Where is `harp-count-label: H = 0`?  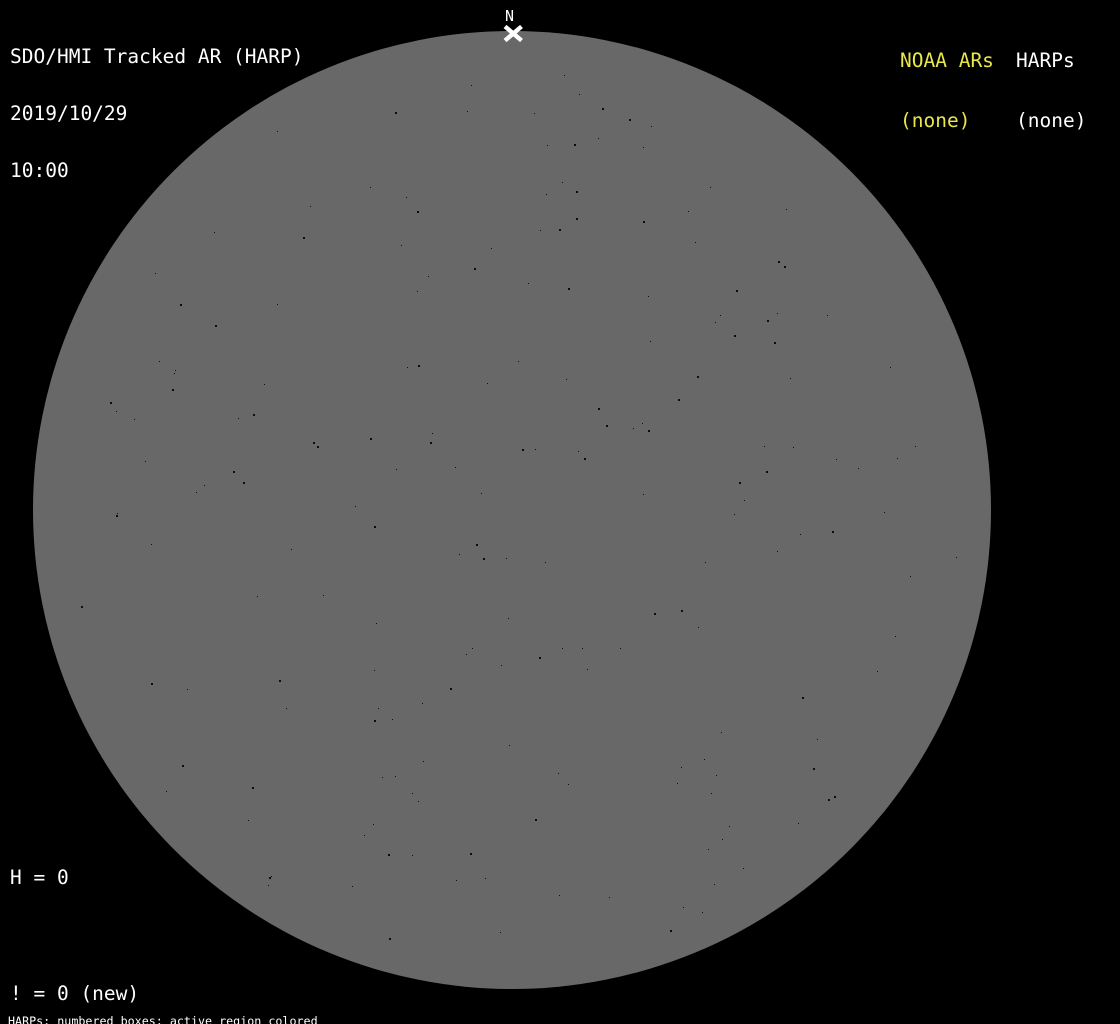 harp-count-label: H = 0 is located at coordinates (39, 877).